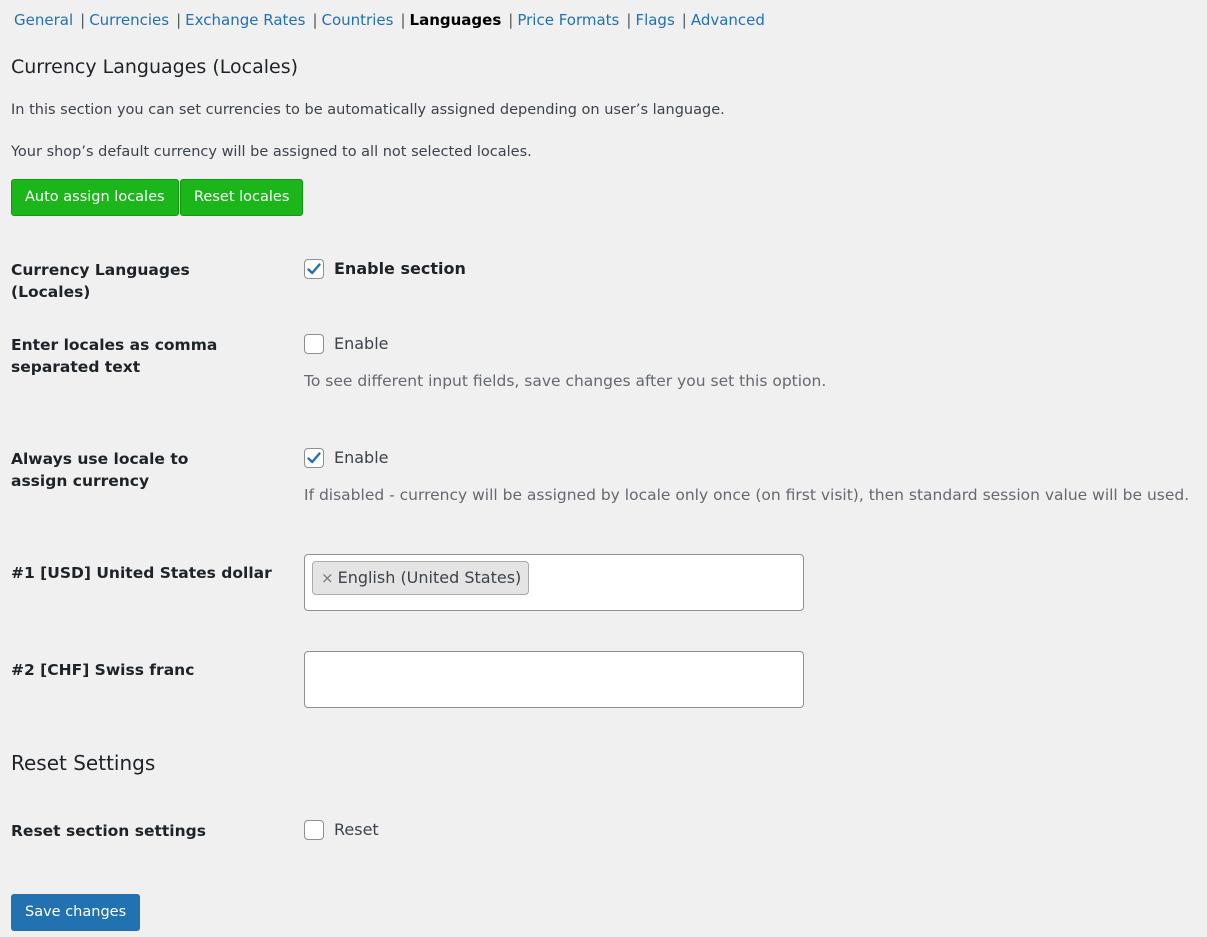  What do you see at coordinates (114, 356) in the screenshot?
I see `comma-text-label: Enter locales as comma separated text` at bounding box center [114, 356].